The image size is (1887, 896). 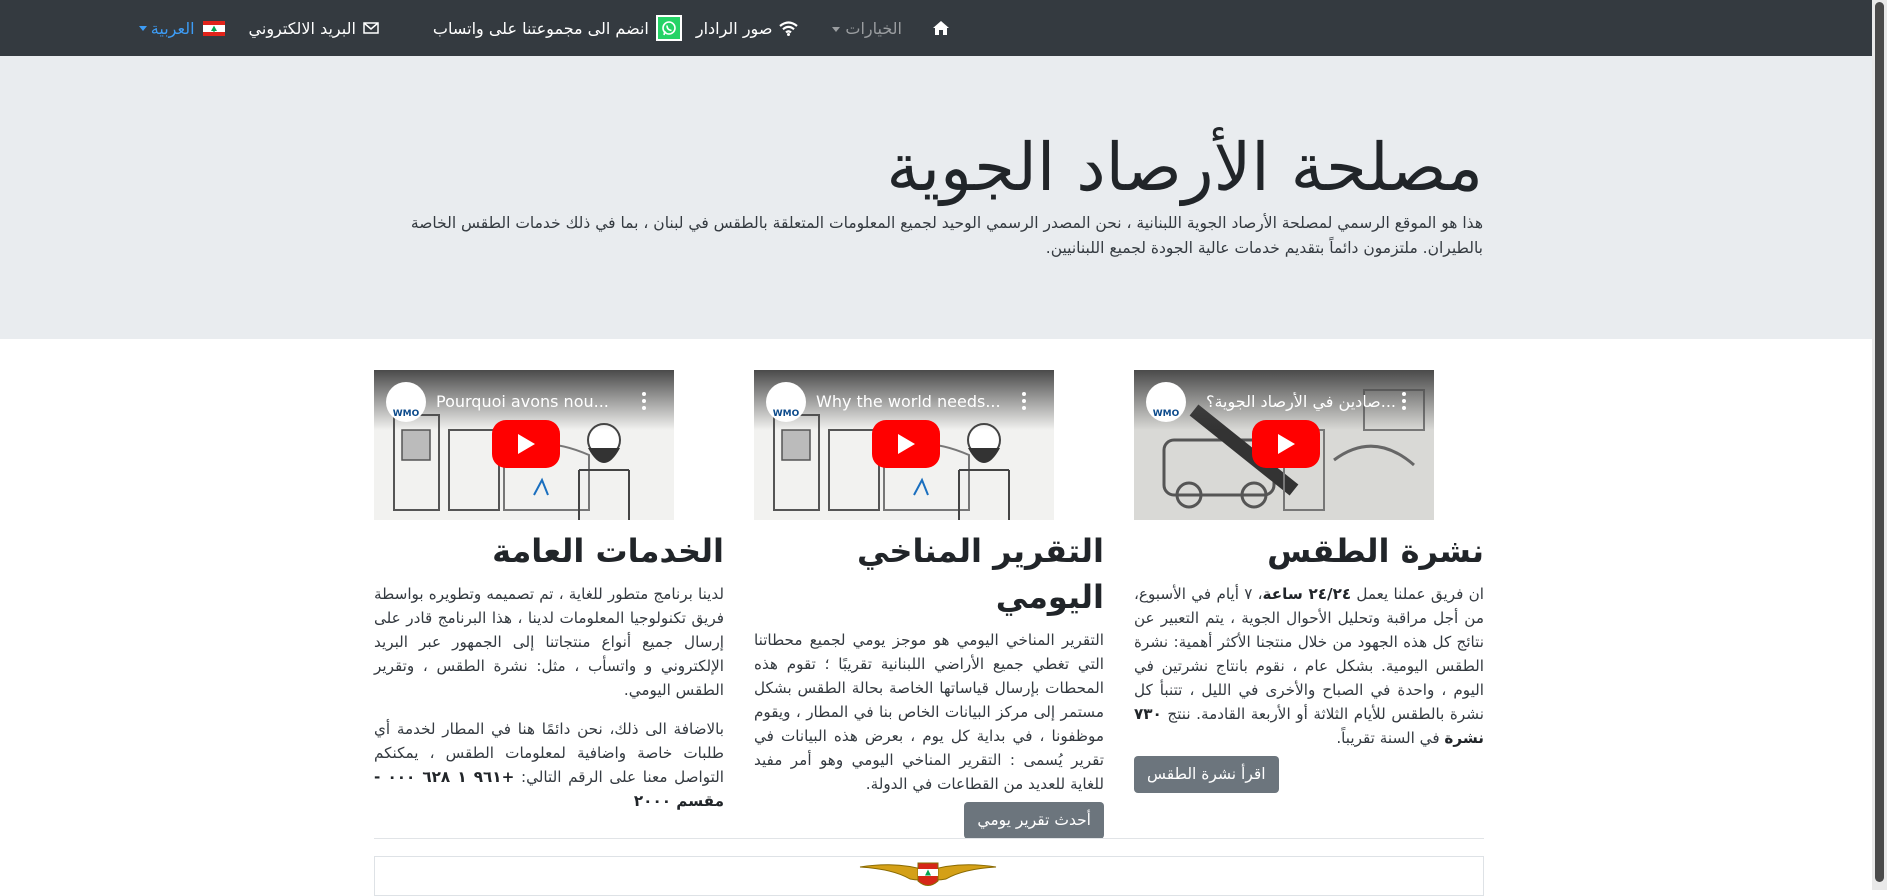 I want to click on radar-label: صور الرادار, so click(x=734, y=28).